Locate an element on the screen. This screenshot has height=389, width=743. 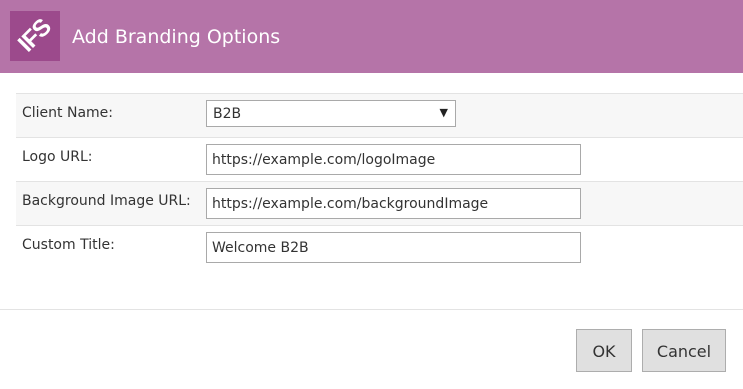
logo-url-input is located at coordinates (393, 159).